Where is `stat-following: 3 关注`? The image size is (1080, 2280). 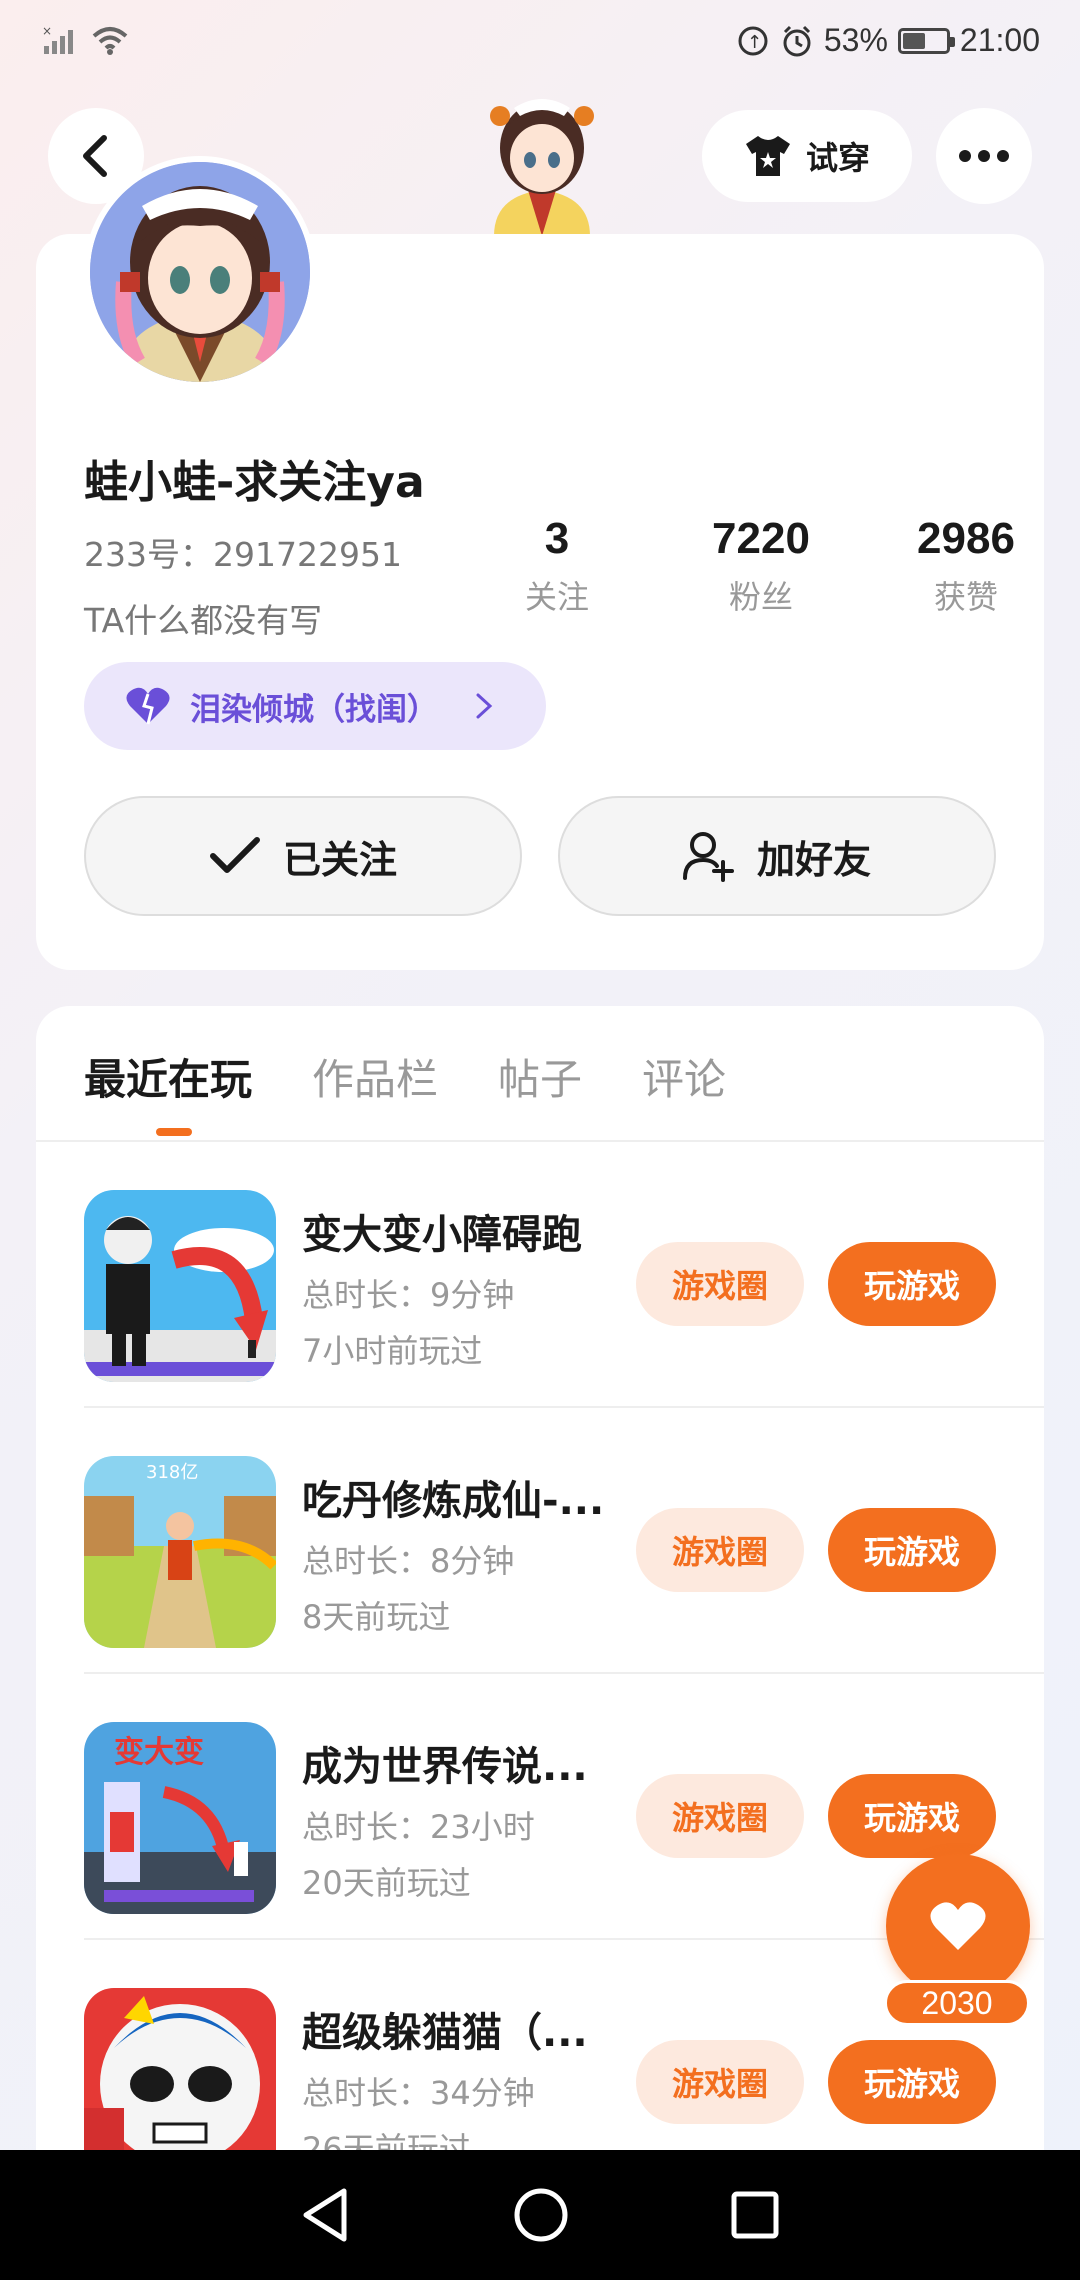
stat-following: 3 关注 is located at coordinates (557, 566).